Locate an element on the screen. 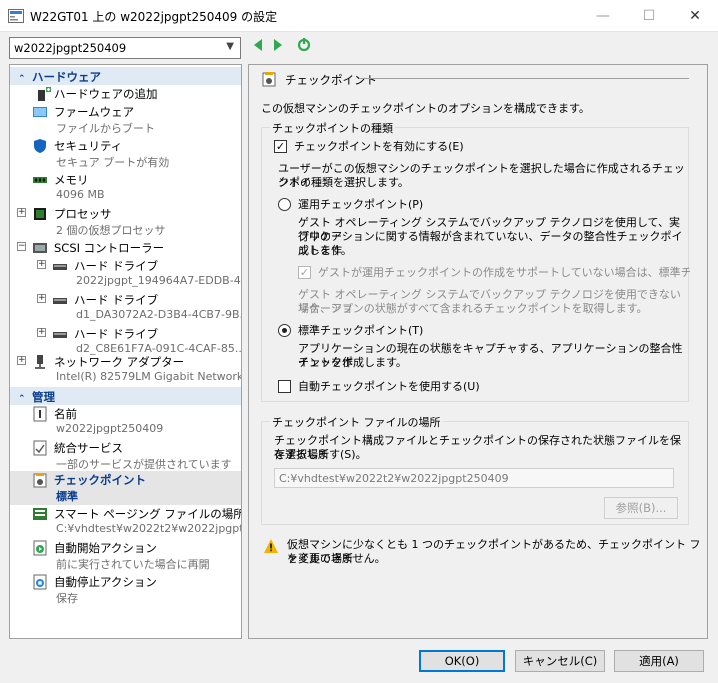  close-icon: ✕ is located at coordinates (695, 16).